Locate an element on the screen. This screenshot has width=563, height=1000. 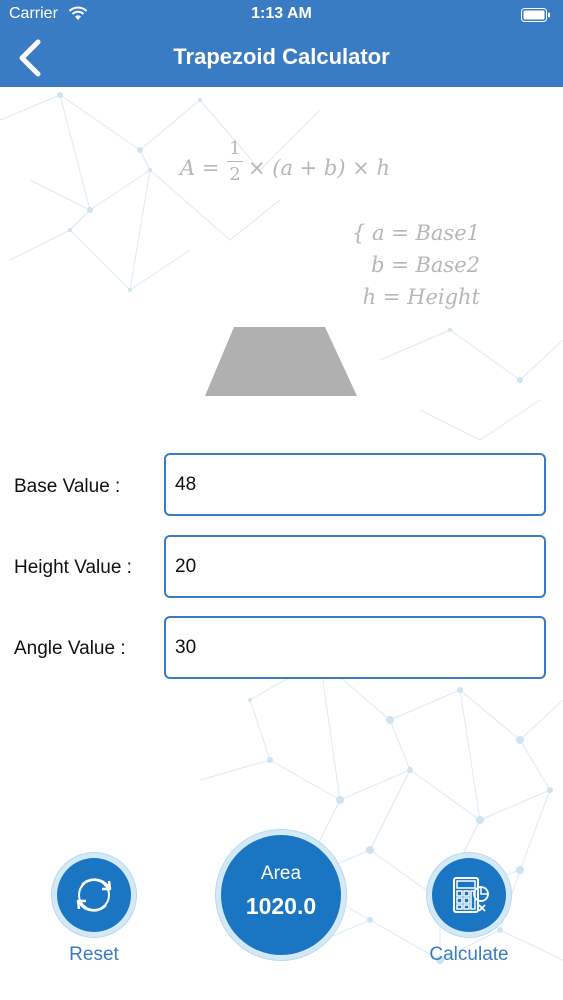
legend-row: h = Height is located at coordinates (421, 297).